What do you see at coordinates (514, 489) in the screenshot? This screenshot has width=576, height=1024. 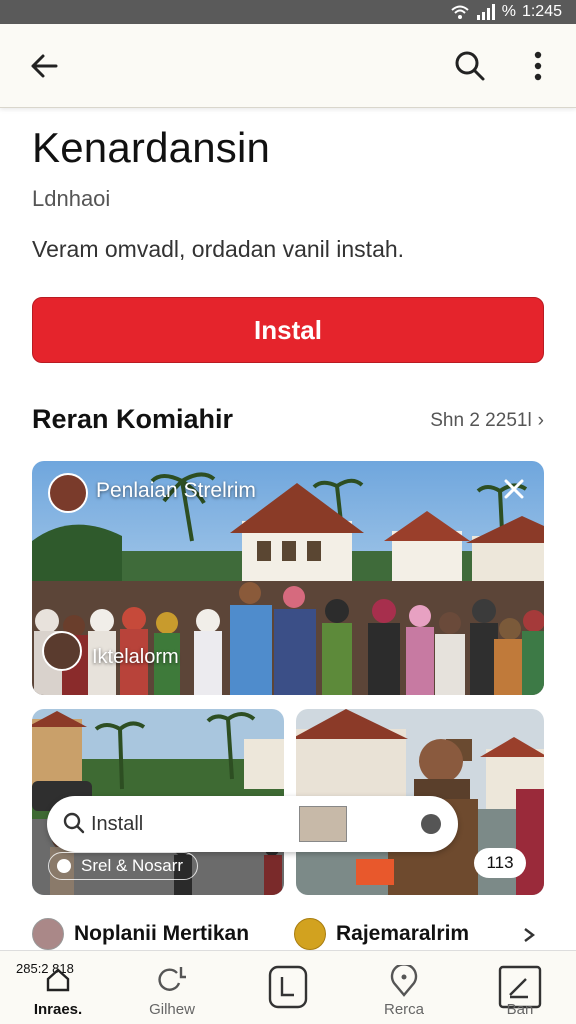 I see `close-icon` at bounding box center [514, 489].